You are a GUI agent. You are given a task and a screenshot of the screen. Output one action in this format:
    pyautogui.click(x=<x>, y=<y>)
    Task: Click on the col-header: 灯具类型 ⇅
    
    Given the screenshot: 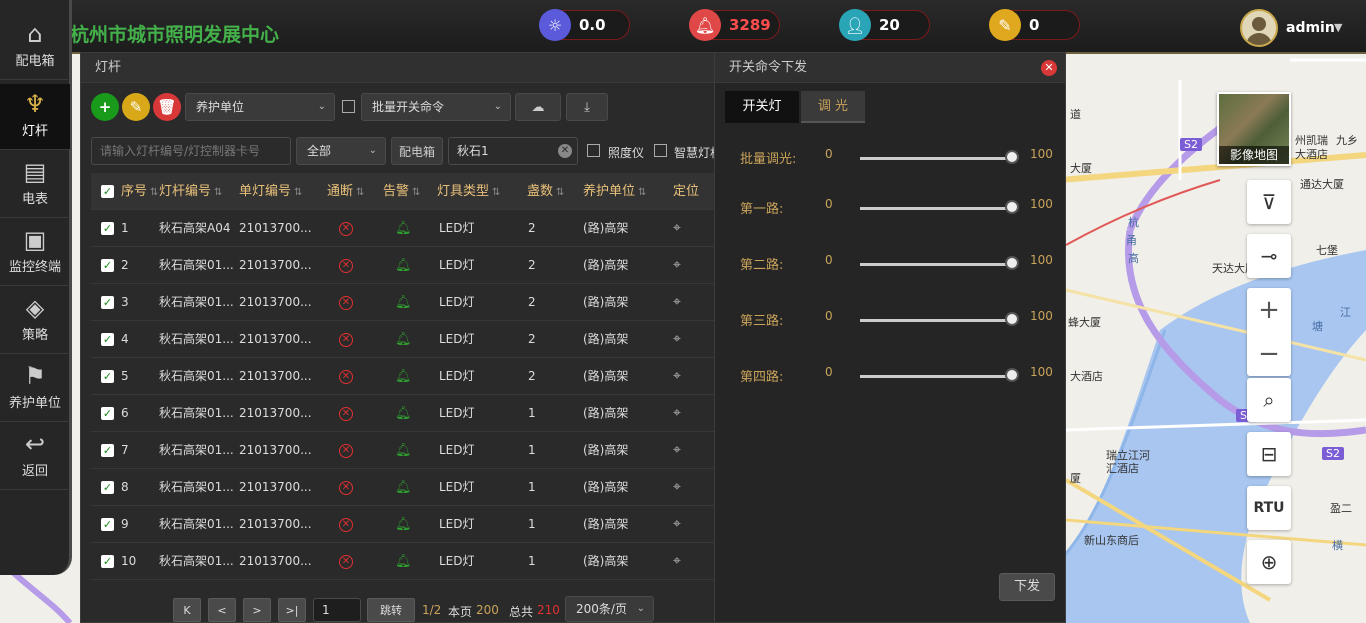 What is the action you would take?
    pyautogui.click(x=468, y=191)
    